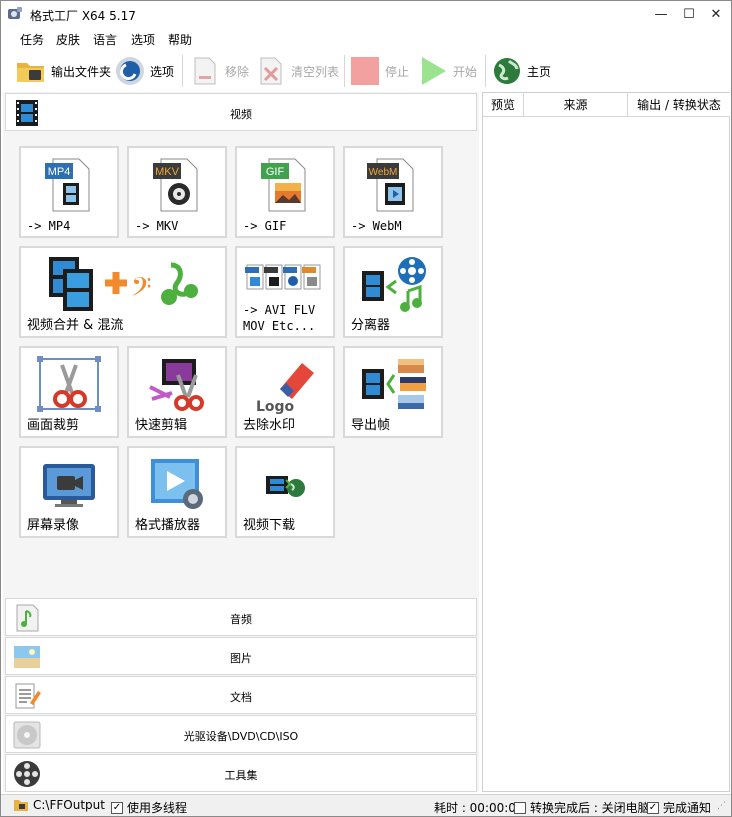 Image resolution: width=732 pixels, height=817 pixels. I want to click on options-button: 选项, so click(144, 71).